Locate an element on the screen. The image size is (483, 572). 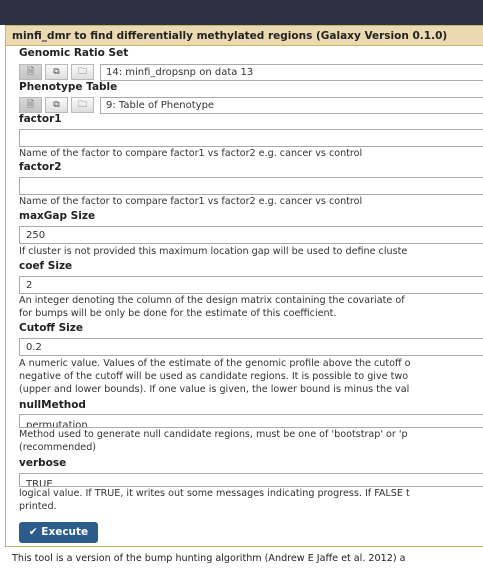
nullmethod-label: nullMethod is located at coordinates (52, 405).